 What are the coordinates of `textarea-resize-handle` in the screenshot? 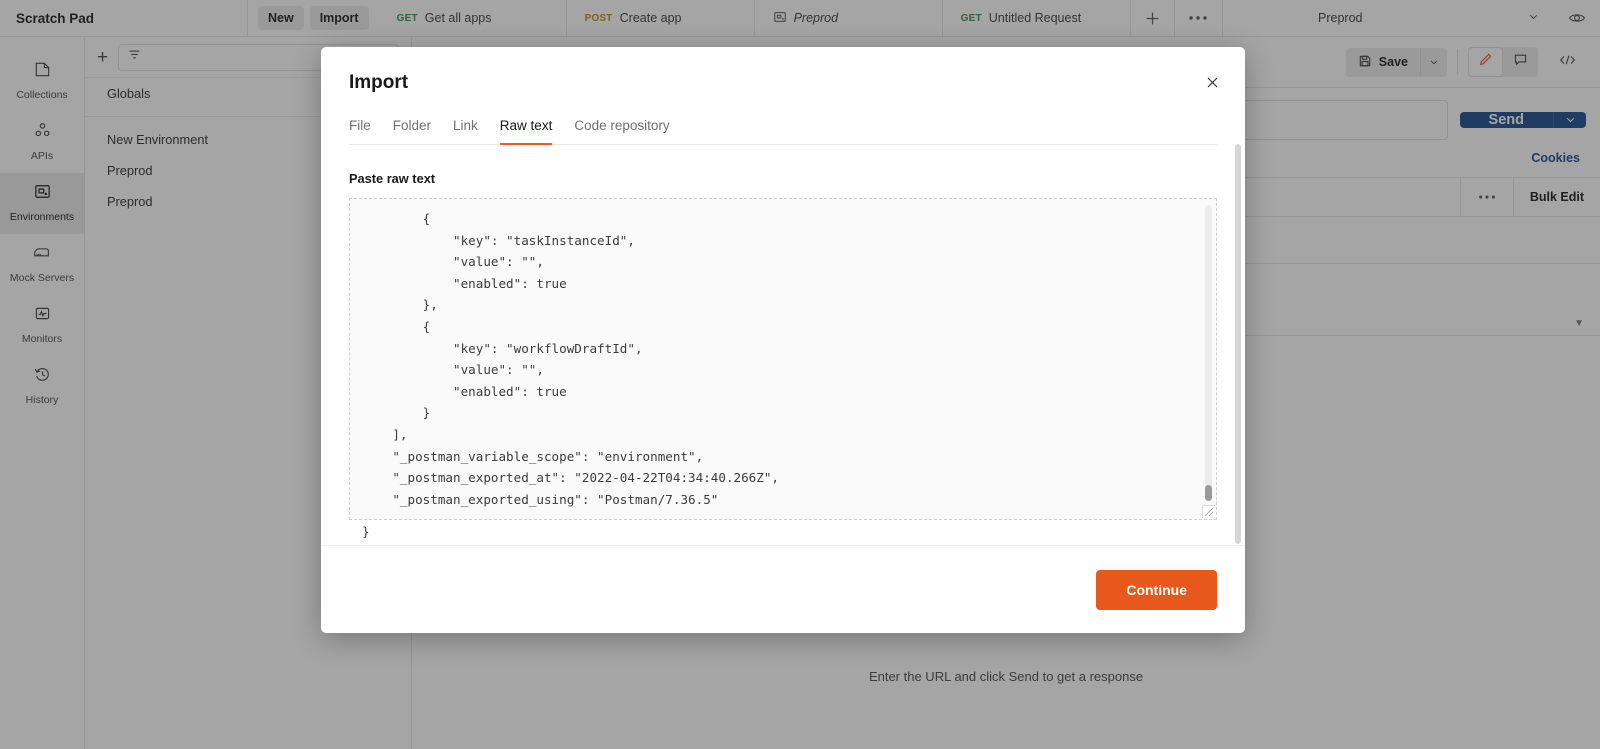 It's located at (1208, 511).